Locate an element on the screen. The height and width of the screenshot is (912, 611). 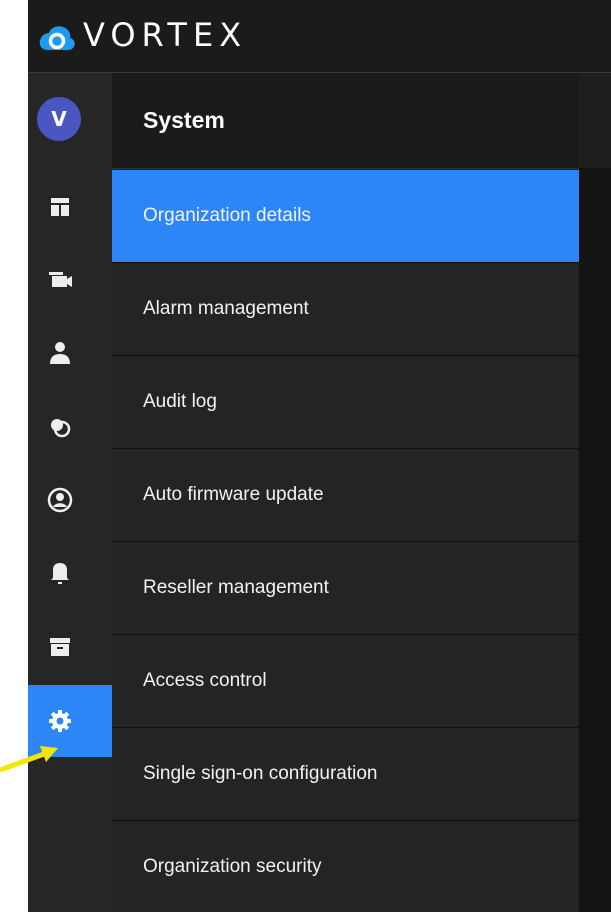
top-bar: VORTEX is located at coordinates (319, 36).